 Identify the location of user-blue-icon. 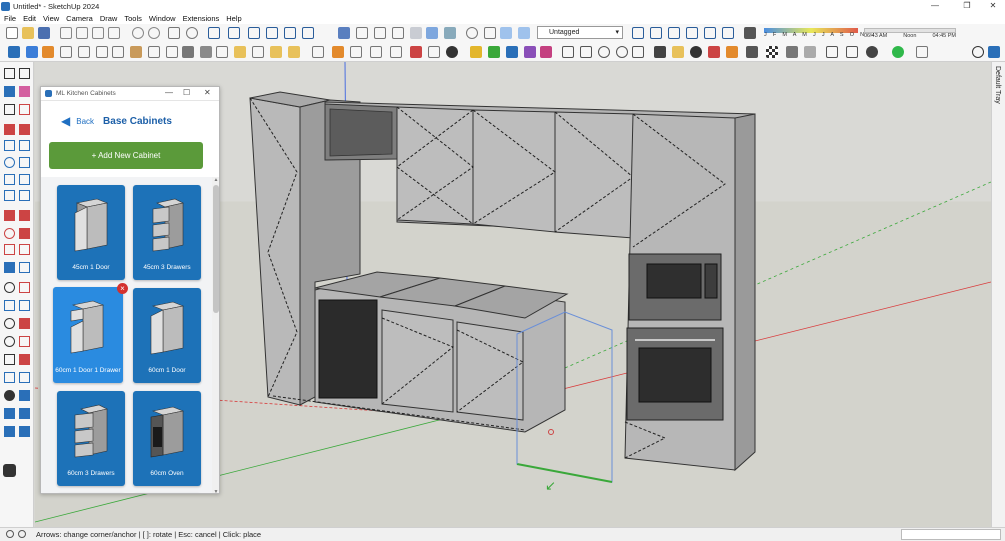
(512, 52).